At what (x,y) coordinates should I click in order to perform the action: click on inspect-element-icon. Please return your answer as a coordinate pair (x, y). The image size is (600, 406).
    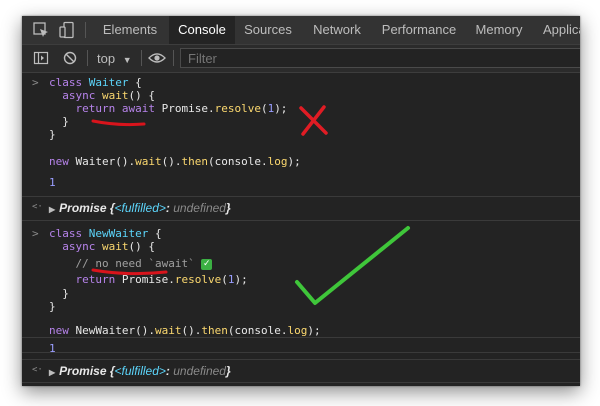
    Looking at the image, I should click on (41, 30).